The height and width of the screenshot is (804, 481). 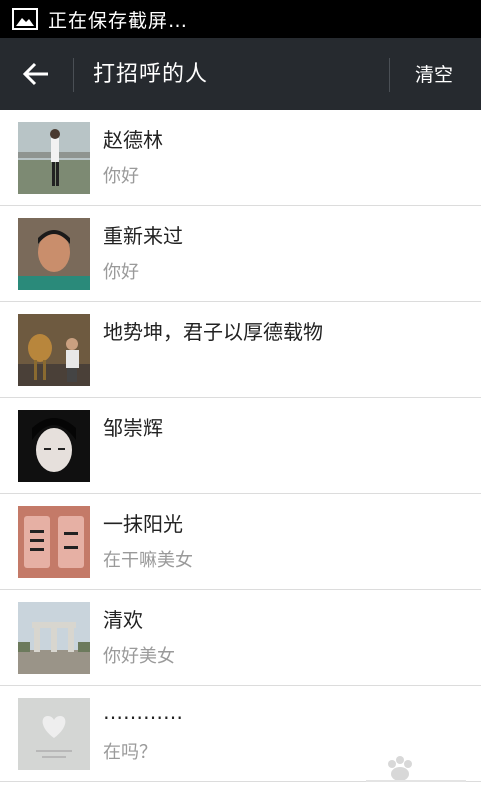 I want to click on message-preview: 在干嘛美女, so click(x=148, y=560).